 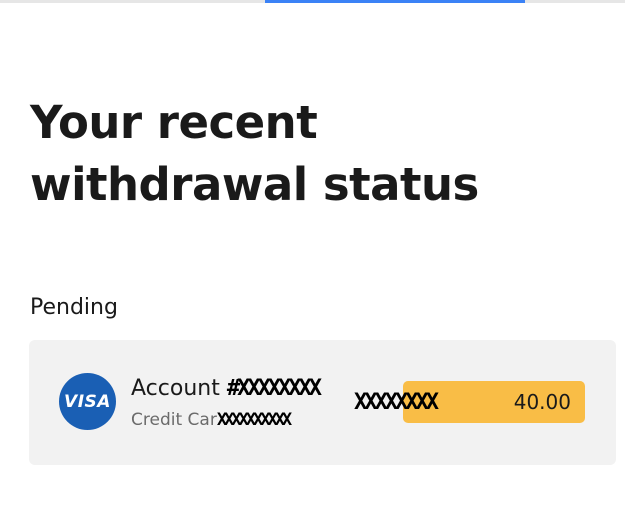 What do you see at coordinates (254, 420) in the screenshot?
I see `payment-method-redacted: XXXXXXXXXX` at bounding box center [254, 420].